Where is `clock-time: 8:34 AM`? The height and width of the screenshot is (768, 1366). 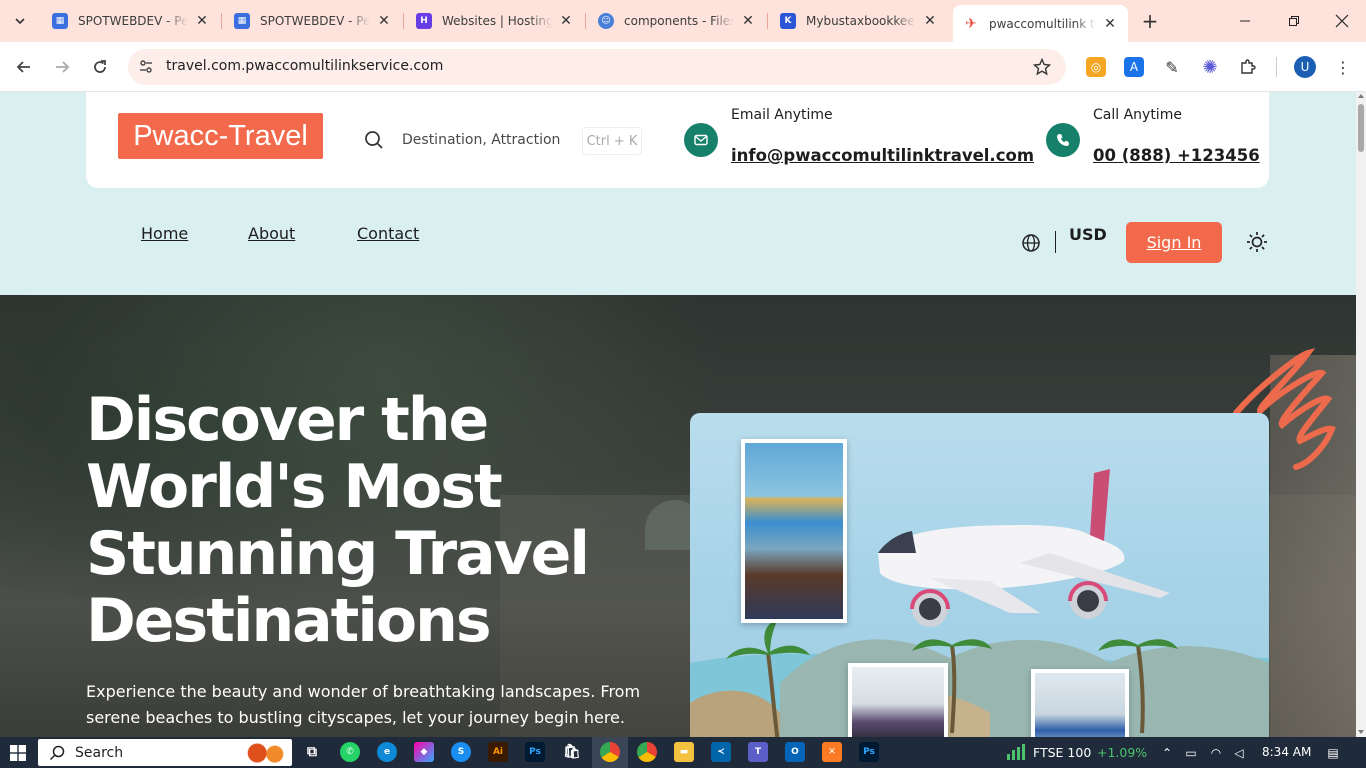 clock-time: 8:34 AM is located at coordinates (1286, 752).